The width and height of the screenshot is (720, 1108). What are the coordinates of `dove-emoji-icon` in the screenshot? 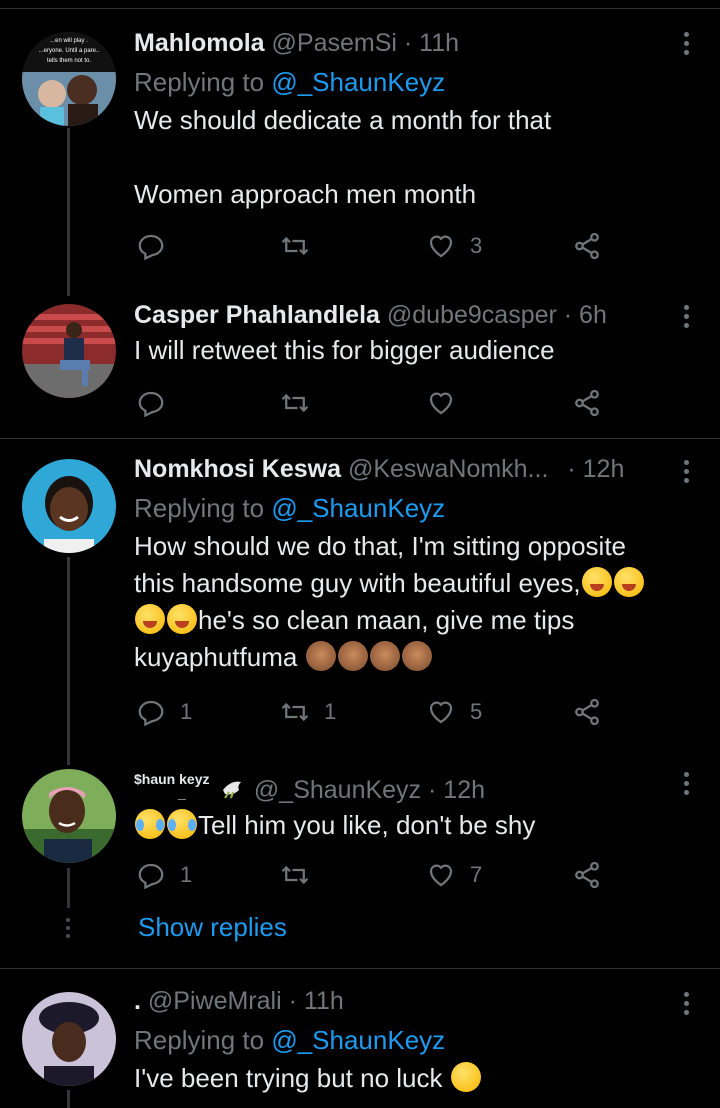 It's located at (234, 787).